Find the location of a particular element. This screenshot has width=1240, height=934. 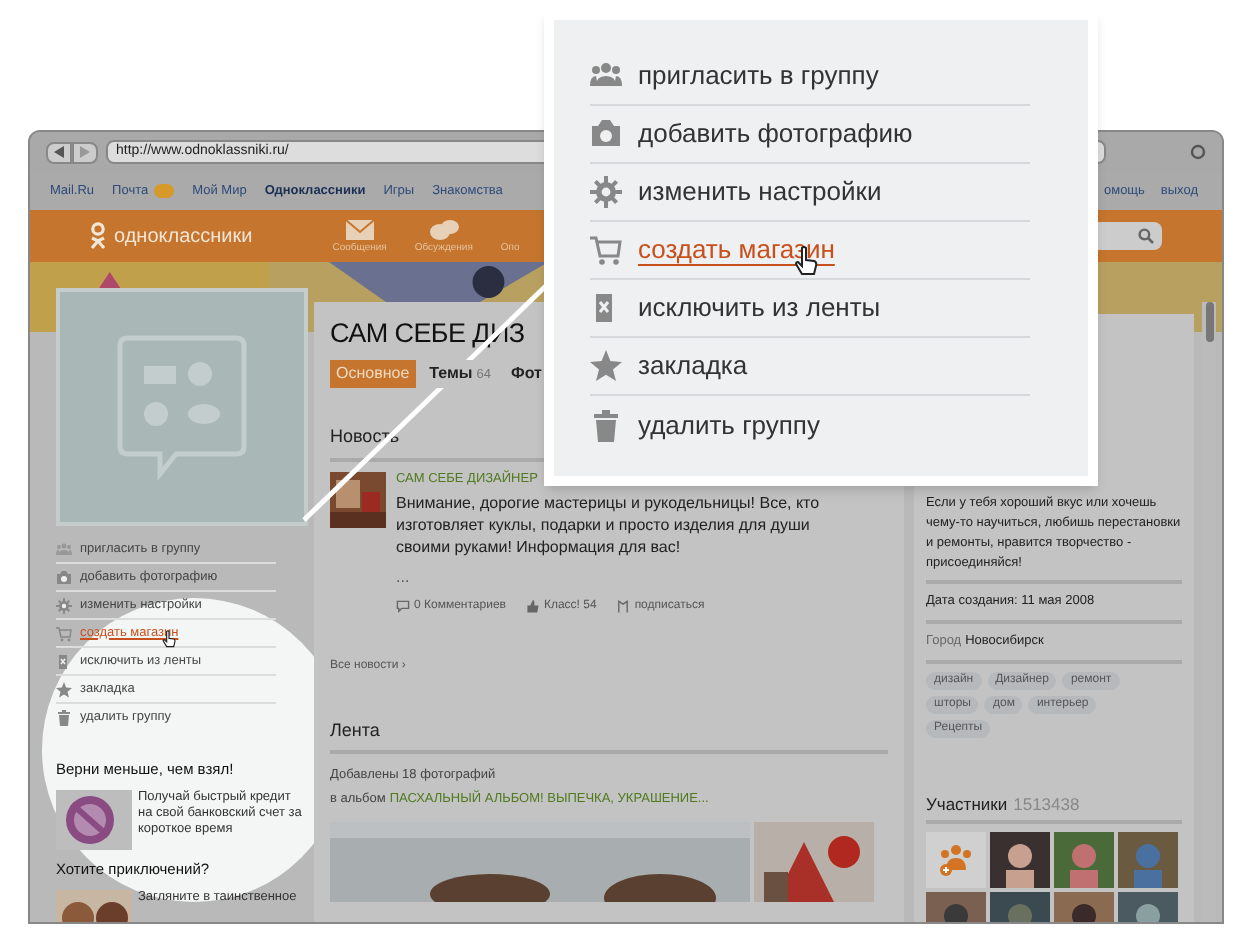

envelope-icon is located at coordinates (359, 230).